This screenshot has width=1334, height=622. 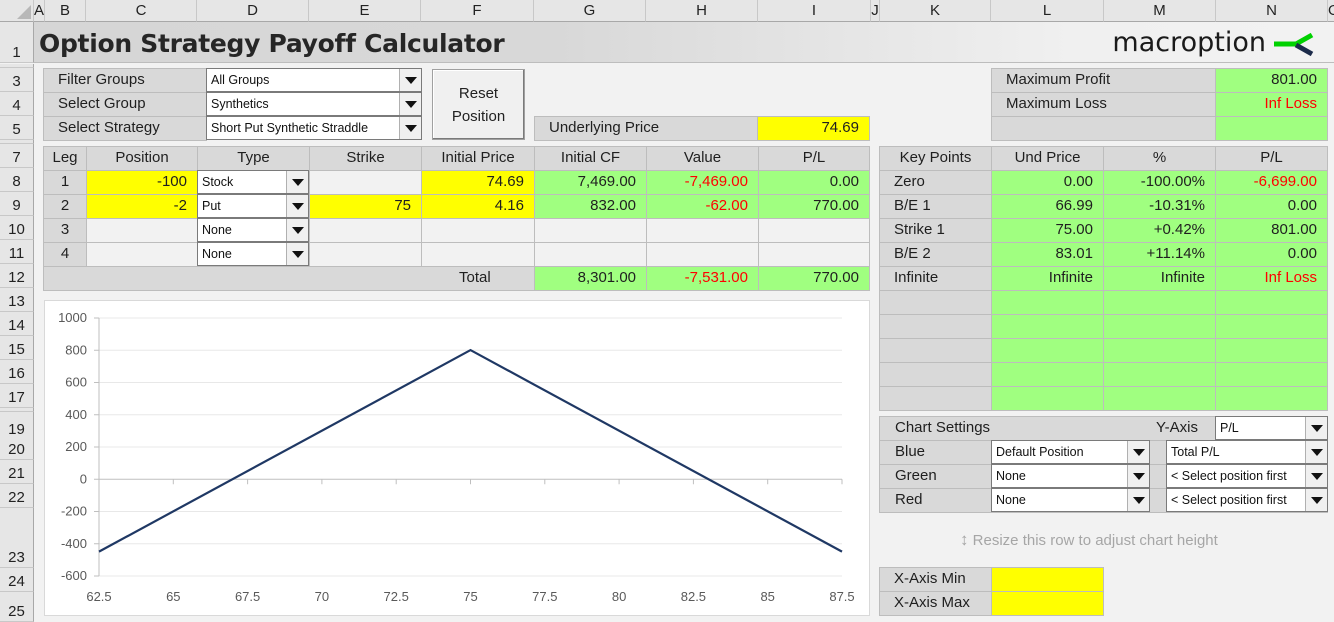 I want to click on filter-groups-dropdown: All Groups, so click(x=314, y=80).